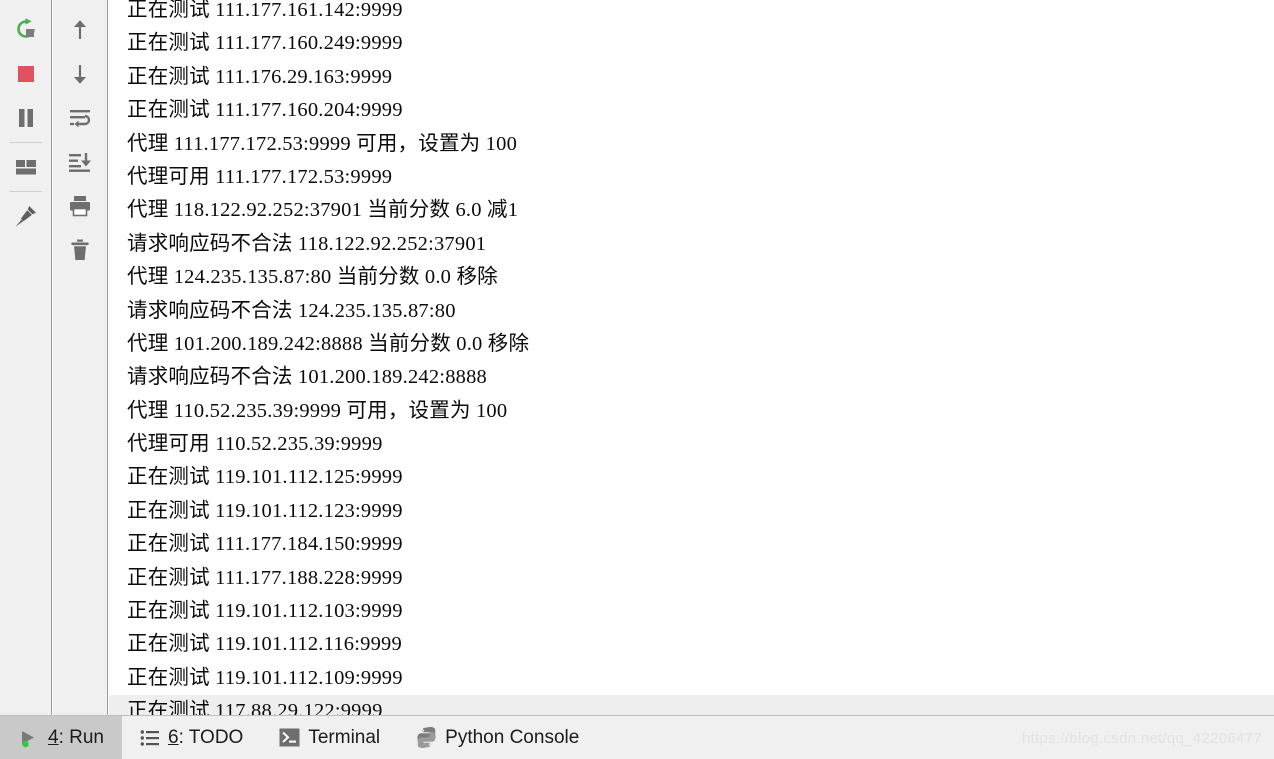 The height and width of the screenshot is (759, 1274). Describe the element at coordinates (26, 357) in the screenshot. I see `run-toolbar-primary` at that location.